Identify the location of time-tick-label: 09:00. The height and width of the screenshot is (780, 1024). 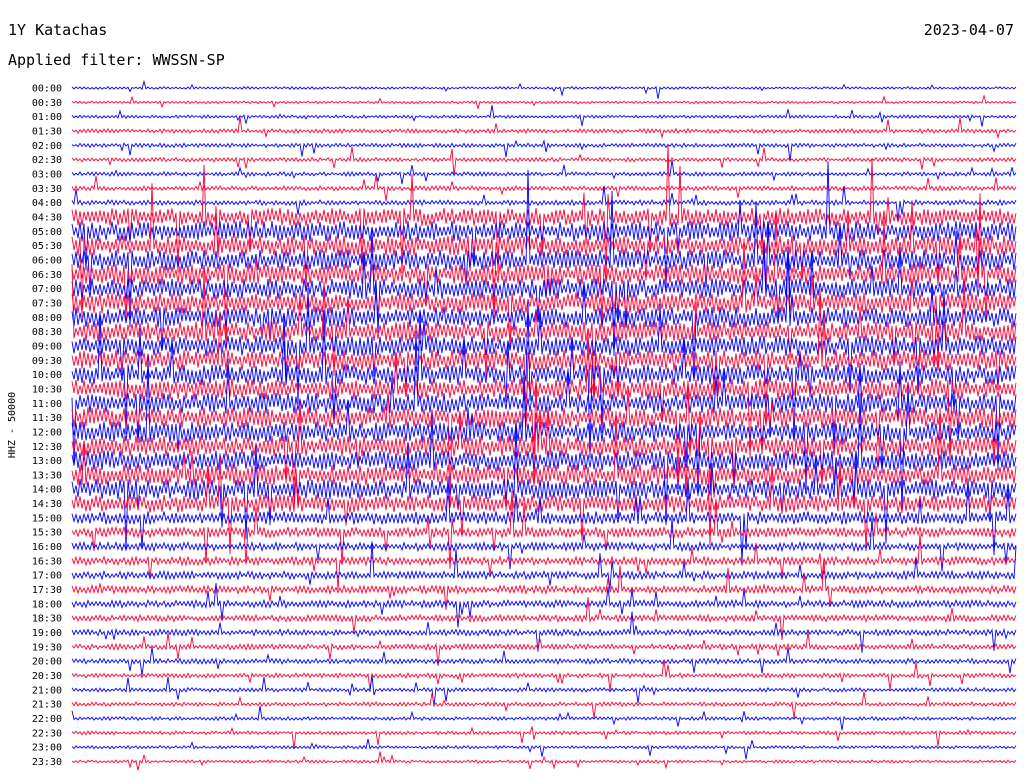
(47, 346).